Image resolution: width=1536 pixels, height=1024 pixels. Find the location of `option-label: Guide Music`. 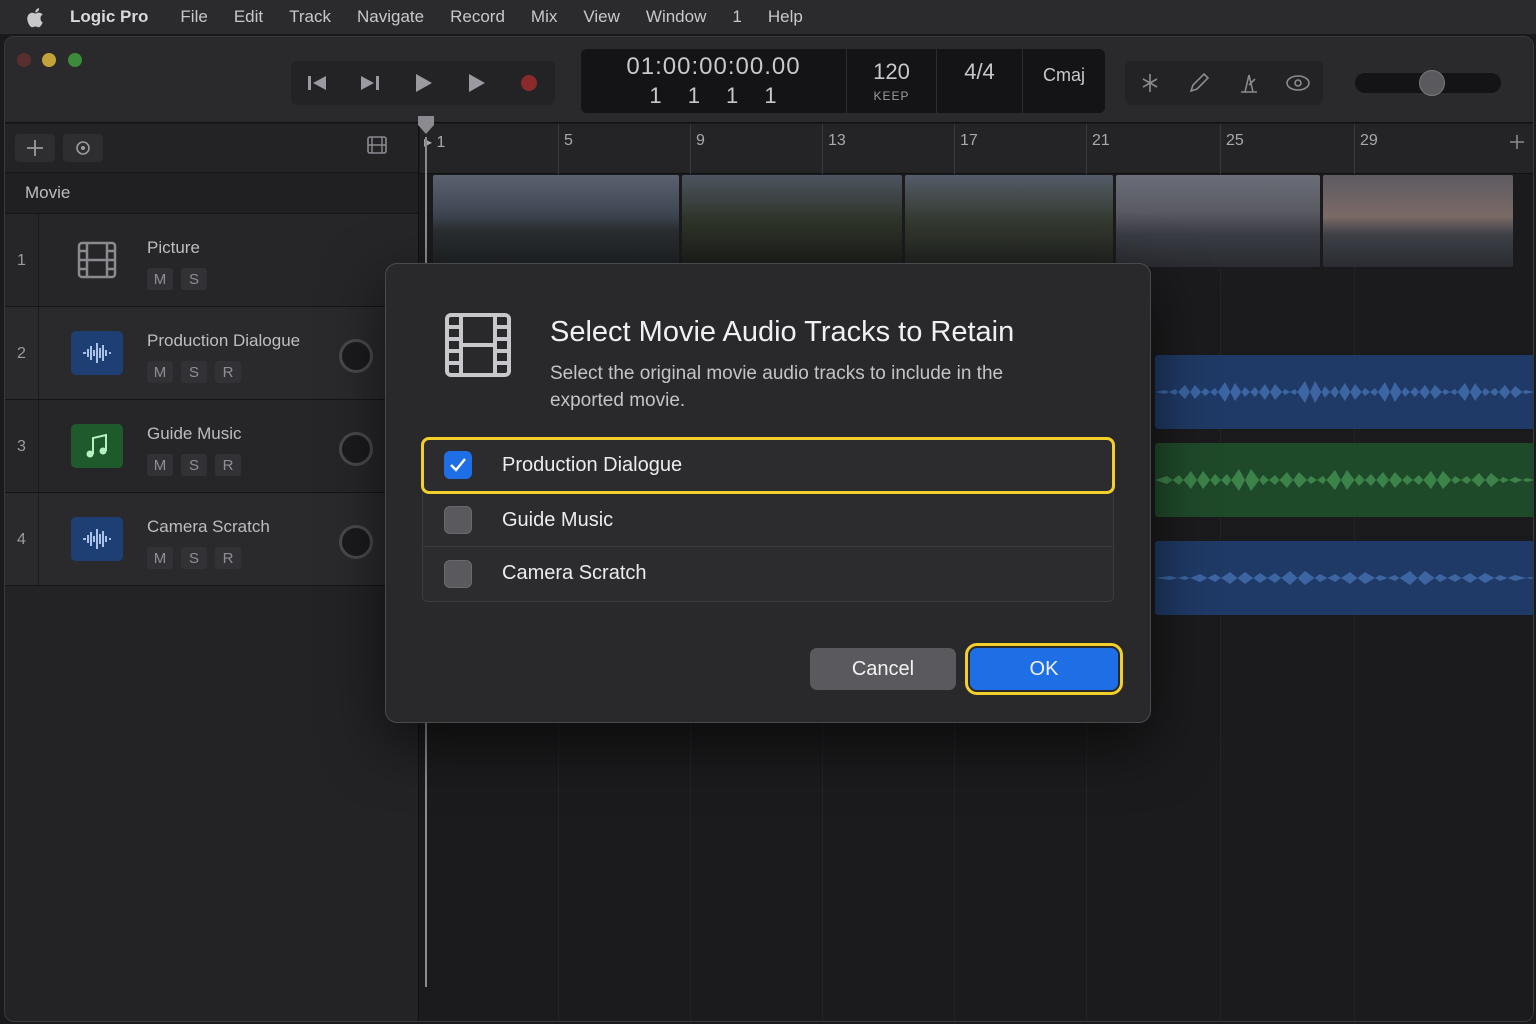

option-label: Guide Music is located at coordinates (558, 519).